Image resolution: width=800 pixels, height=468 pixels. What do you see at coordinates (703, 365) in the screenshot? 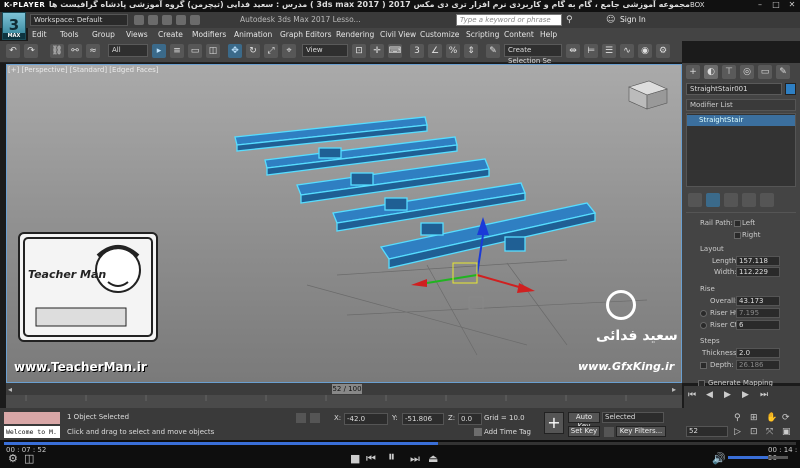
I see `depth-checkbox` at bounding box center [703, 365].